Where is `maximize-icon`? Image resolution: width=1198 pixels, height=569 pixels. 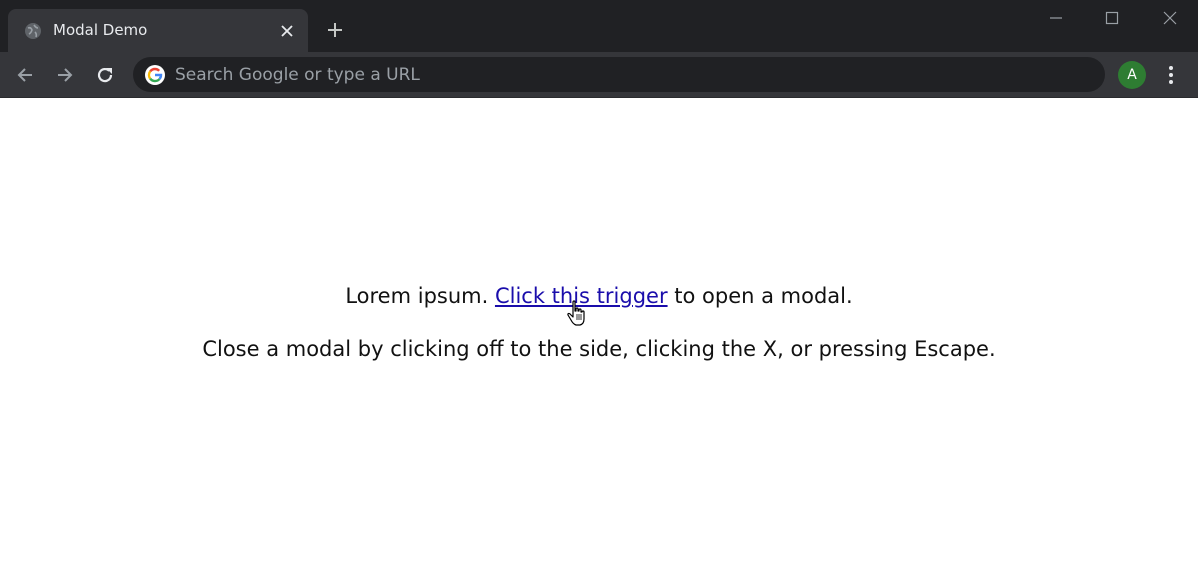 maximize-icon is located at coordinates (1112, 18).